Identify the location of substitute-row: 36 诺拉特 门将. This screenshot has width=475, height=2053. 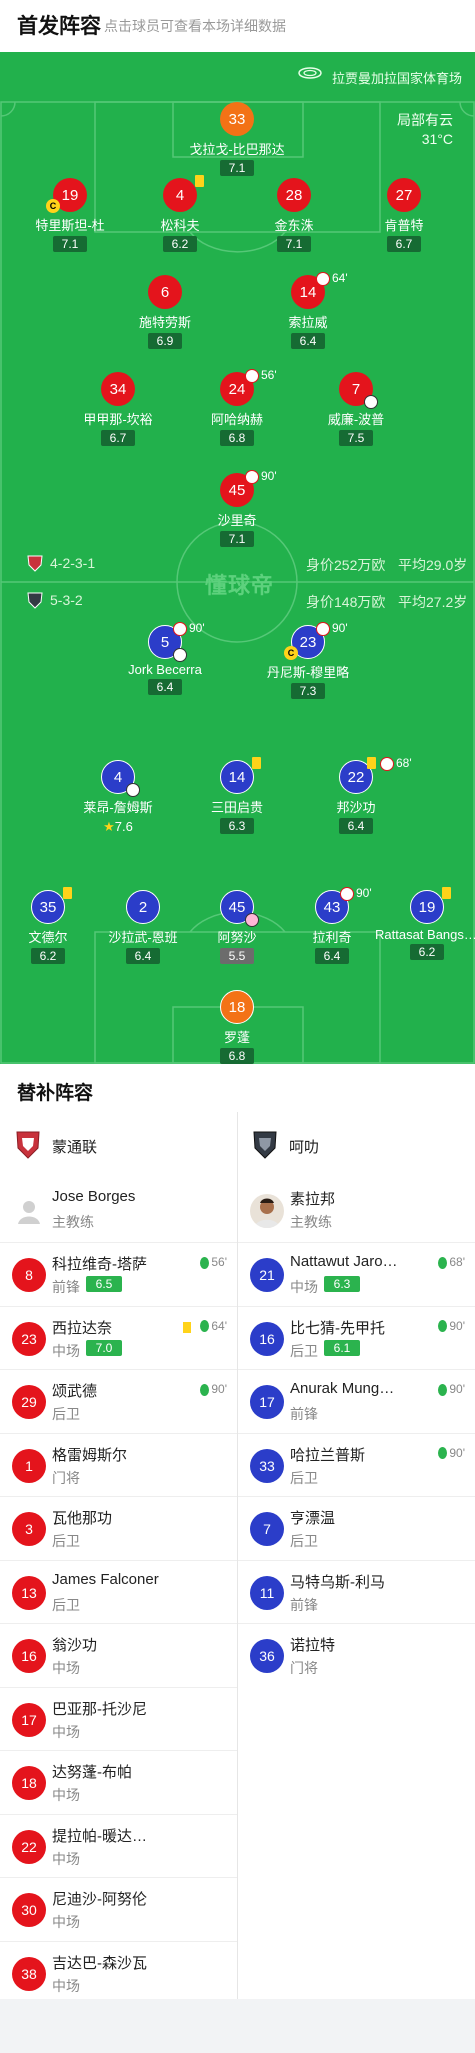
(356, 1655).